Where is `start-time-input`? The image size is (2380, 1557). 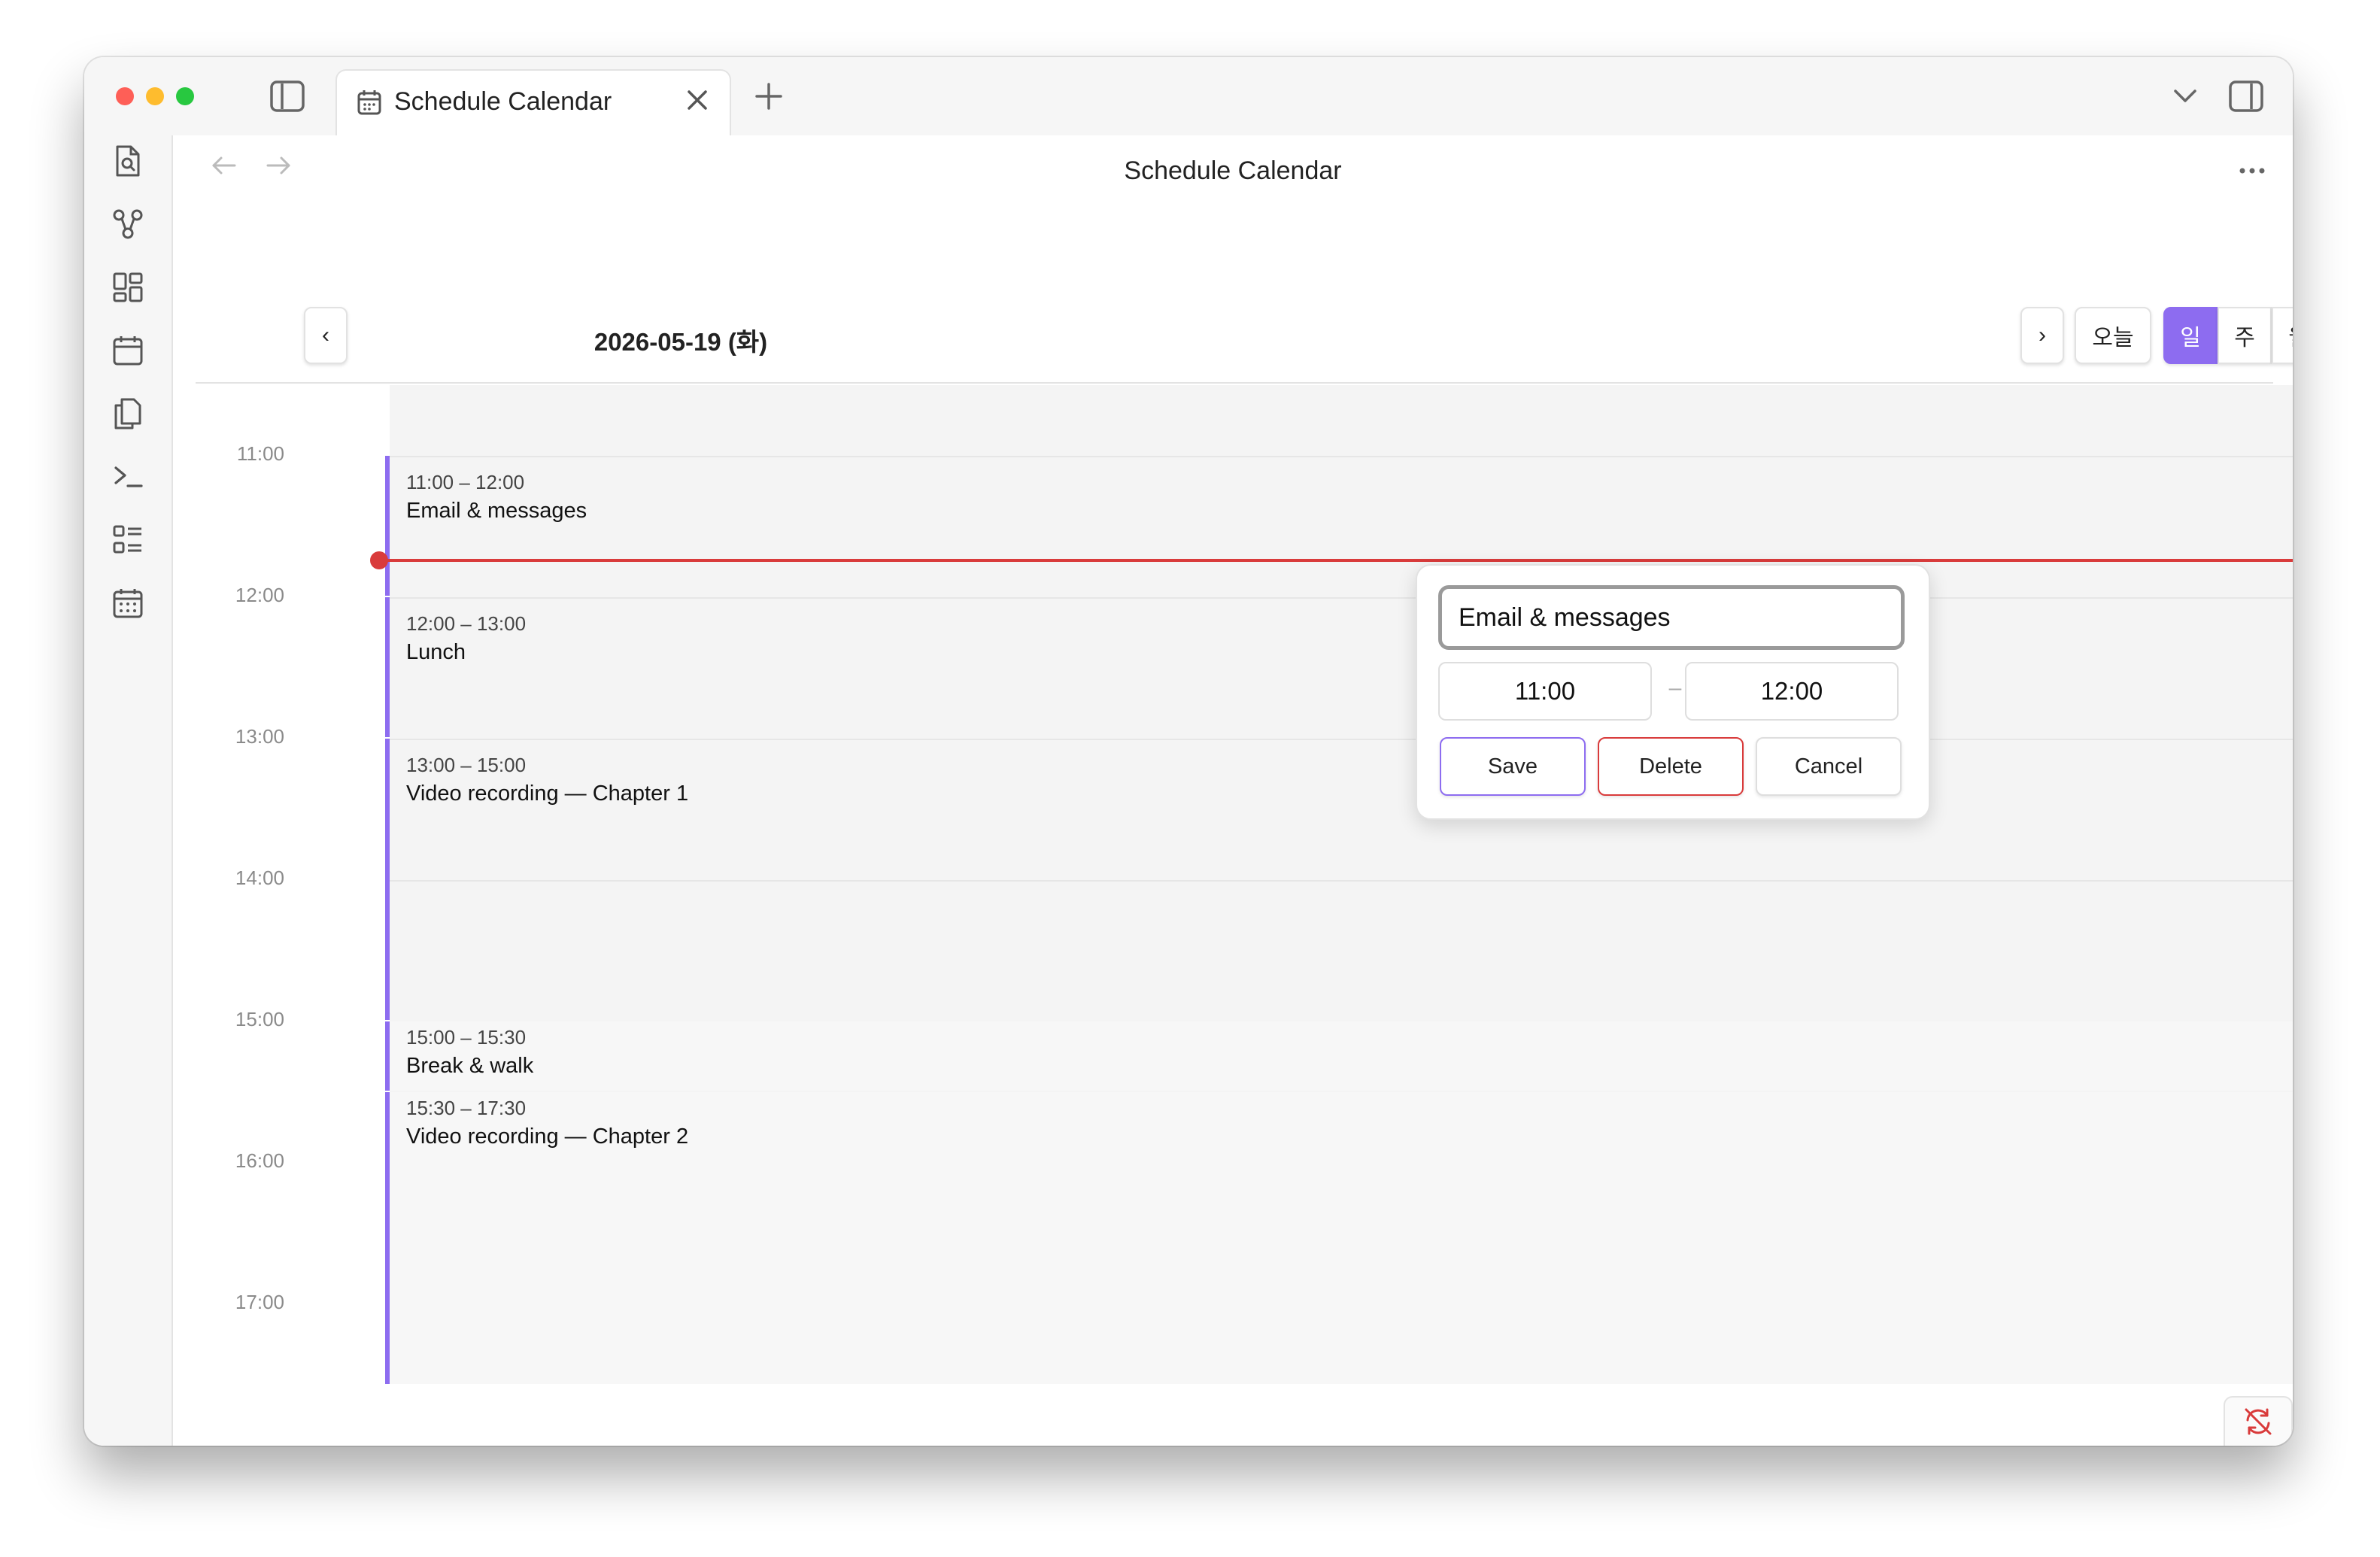 start-time-input is located at coordinates (1545, 691).